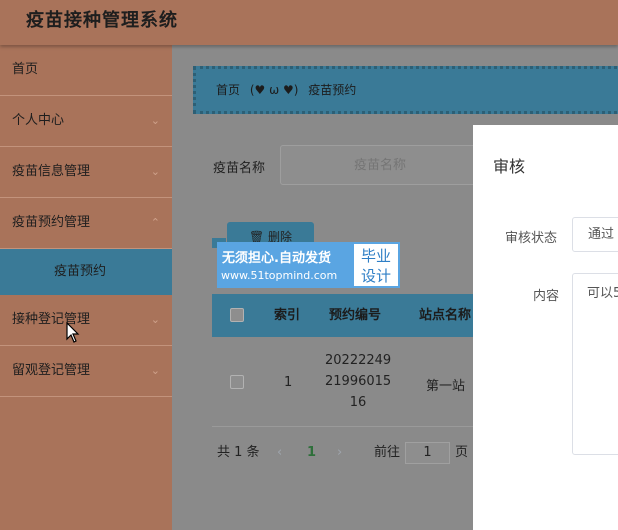 Image resolution: width=618 pixels, height=530 pixels. Describe the element at coordinates (546, 296) in the screenshot. I see `content-label: 内容` at that location.